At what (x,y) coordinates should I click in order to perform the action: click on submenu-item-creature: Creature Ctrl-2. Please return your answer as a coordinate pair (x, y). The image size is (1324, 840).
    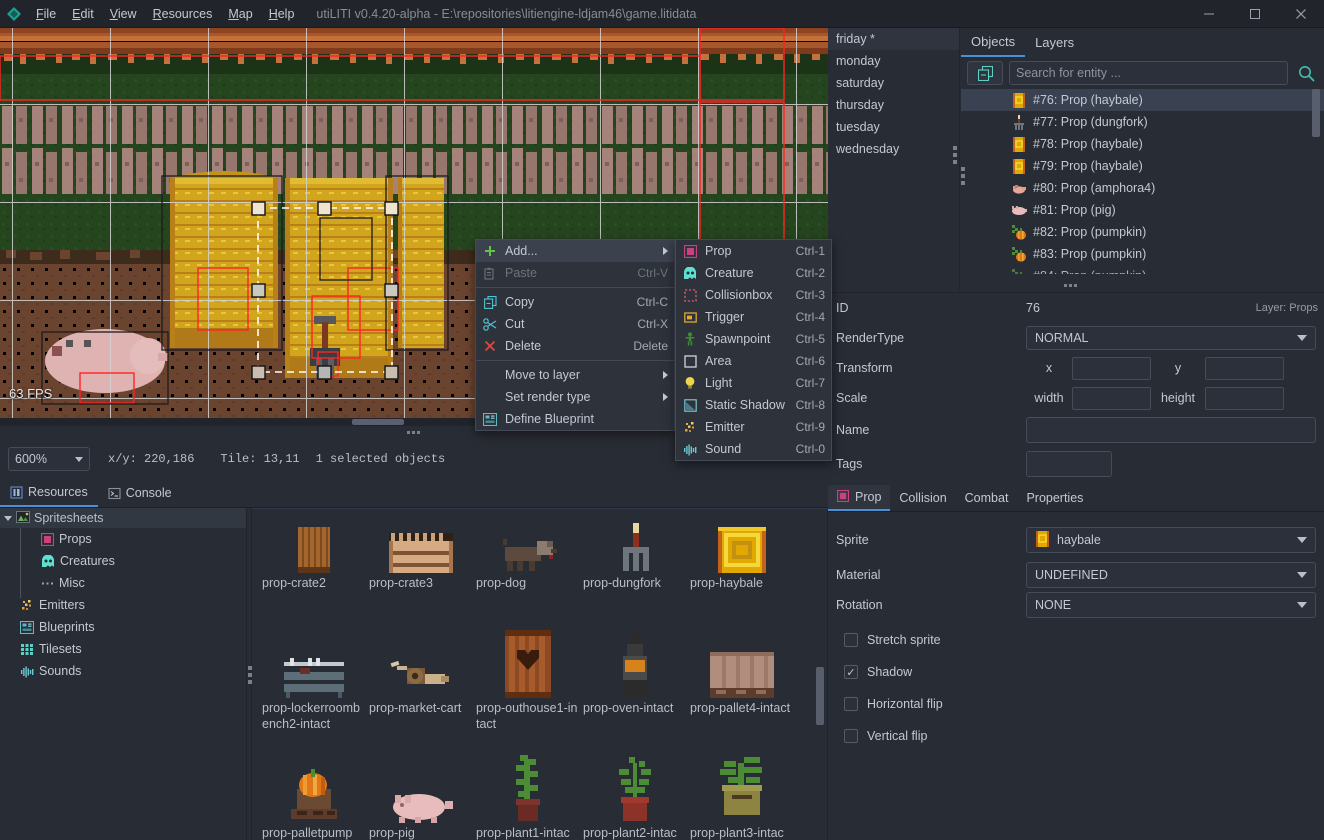
    Looking at the image, I should click on (753, 273).